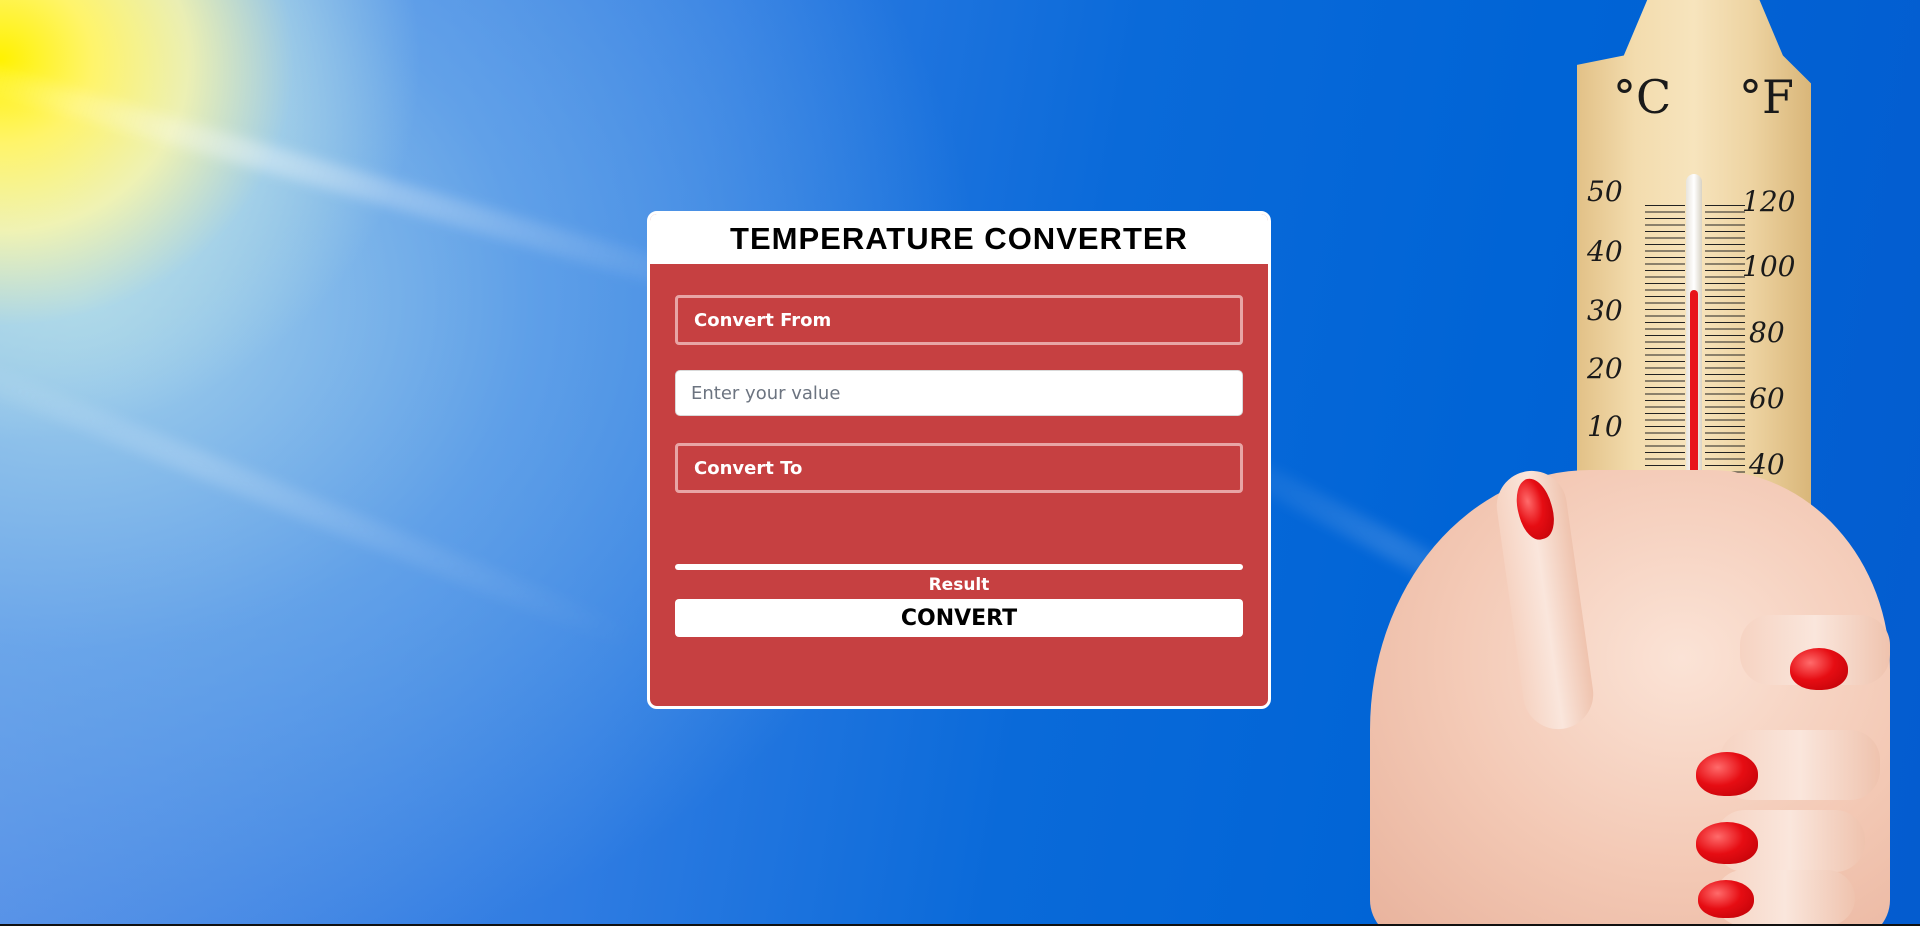  I want to click on convert-from-label: Convert From, so click(763, 320).